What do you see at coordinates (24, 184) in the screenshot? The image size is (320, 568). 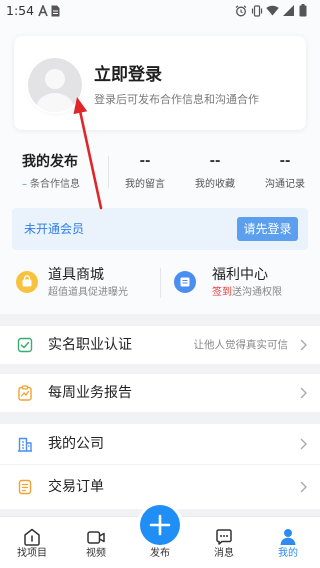 I see `stat-my-posts-count: –` at bounding box center [24, 184].